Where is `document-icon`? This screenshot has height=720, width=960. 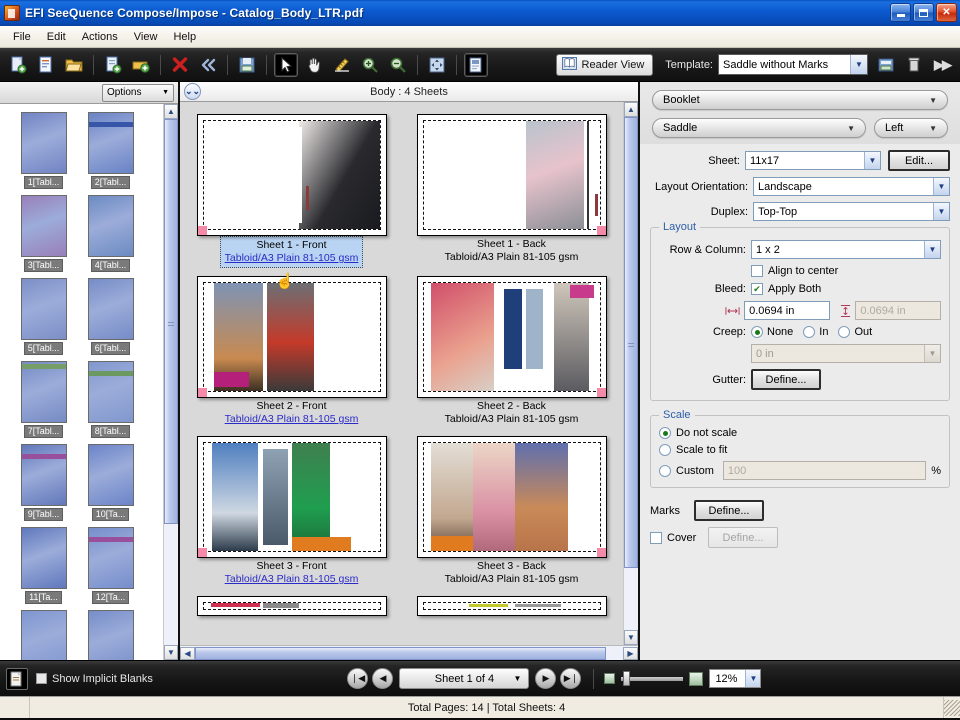 document-icon is located at coordinates (17, 678).